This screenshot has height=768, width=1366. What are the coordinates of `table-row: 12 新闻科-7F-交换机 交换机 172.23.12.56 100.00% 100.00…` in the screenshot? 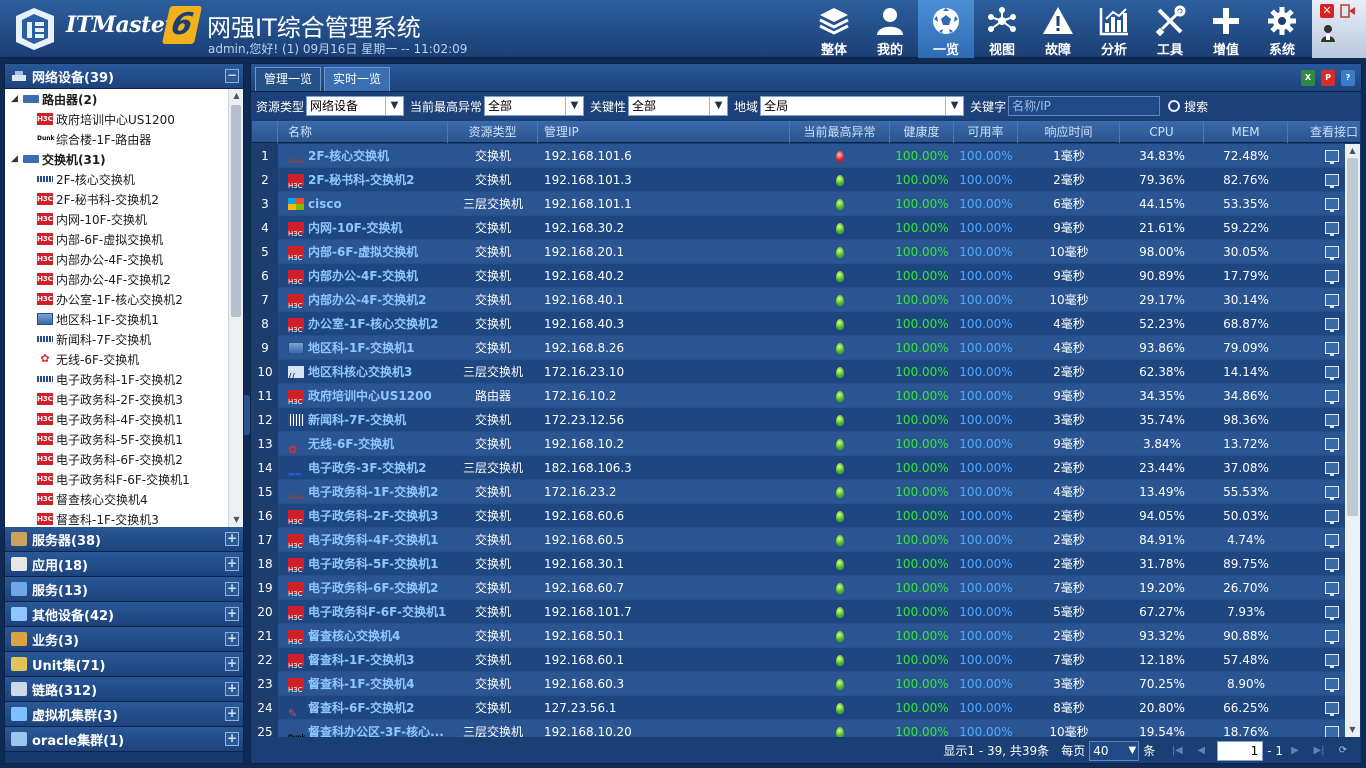 It's located at (798, 420).